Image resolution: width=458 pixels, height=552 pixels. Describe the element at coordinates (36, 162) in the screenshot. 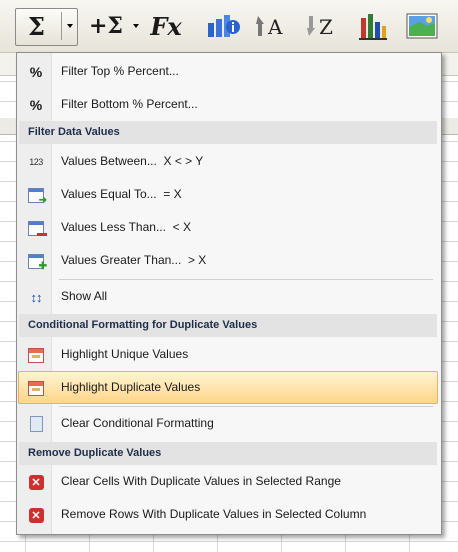

I see `number-123-icon: 123` at that location.